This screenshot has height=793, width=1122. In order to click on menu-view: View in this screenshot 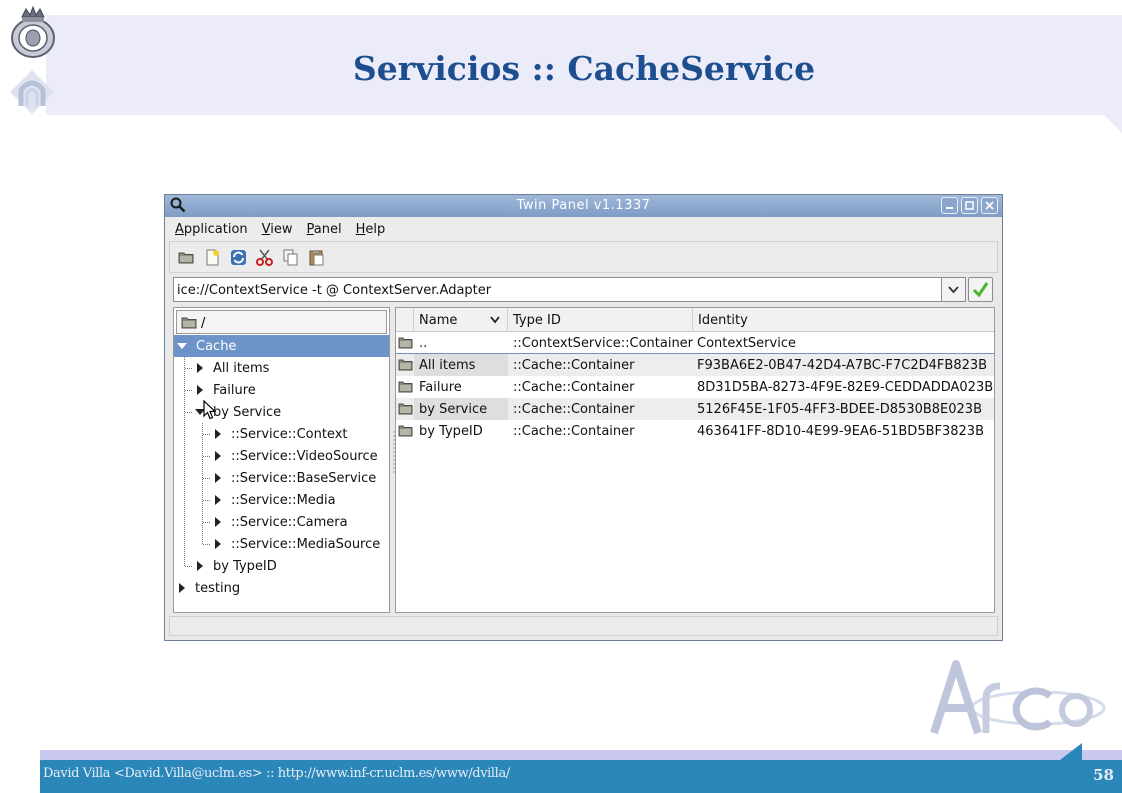, I will do `click(277, 229)`.